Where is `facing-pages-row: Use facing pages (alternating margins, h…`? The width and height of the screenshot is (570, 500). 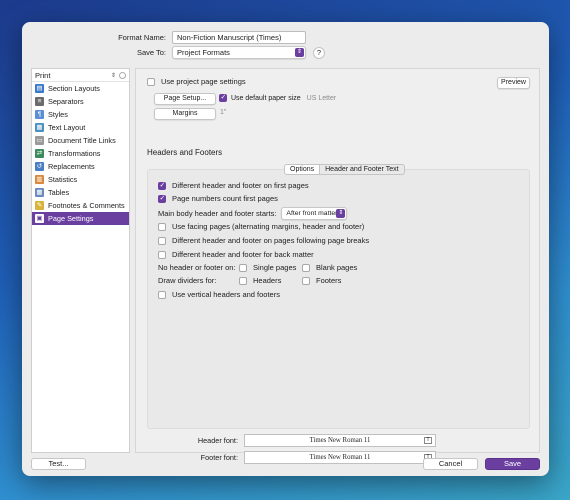
facing-pages-row: Use facing pages (alternating margins, h… is located at coordinates (261, 226).